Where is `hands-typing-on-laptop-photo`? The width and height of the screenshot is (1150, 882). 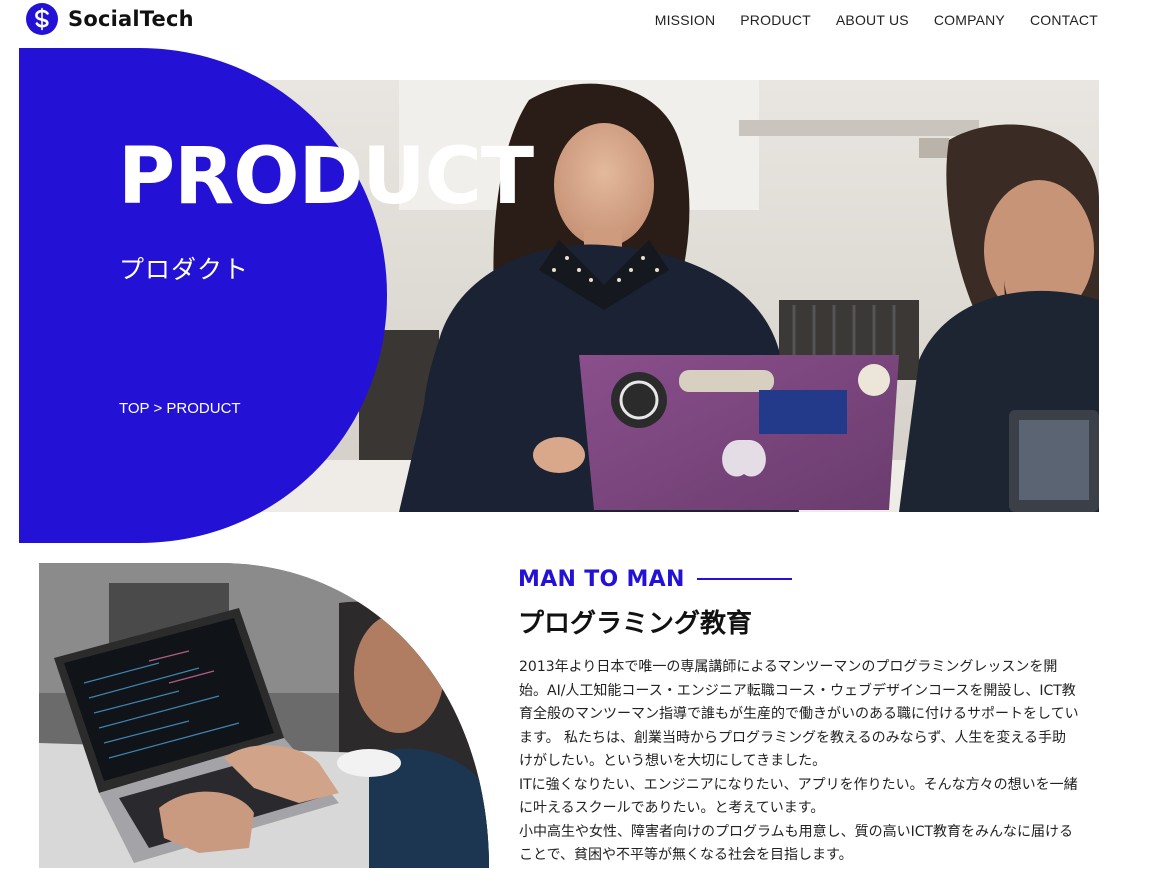
hands-typing-on-laptop-photo is located at coordinates (264, 715).